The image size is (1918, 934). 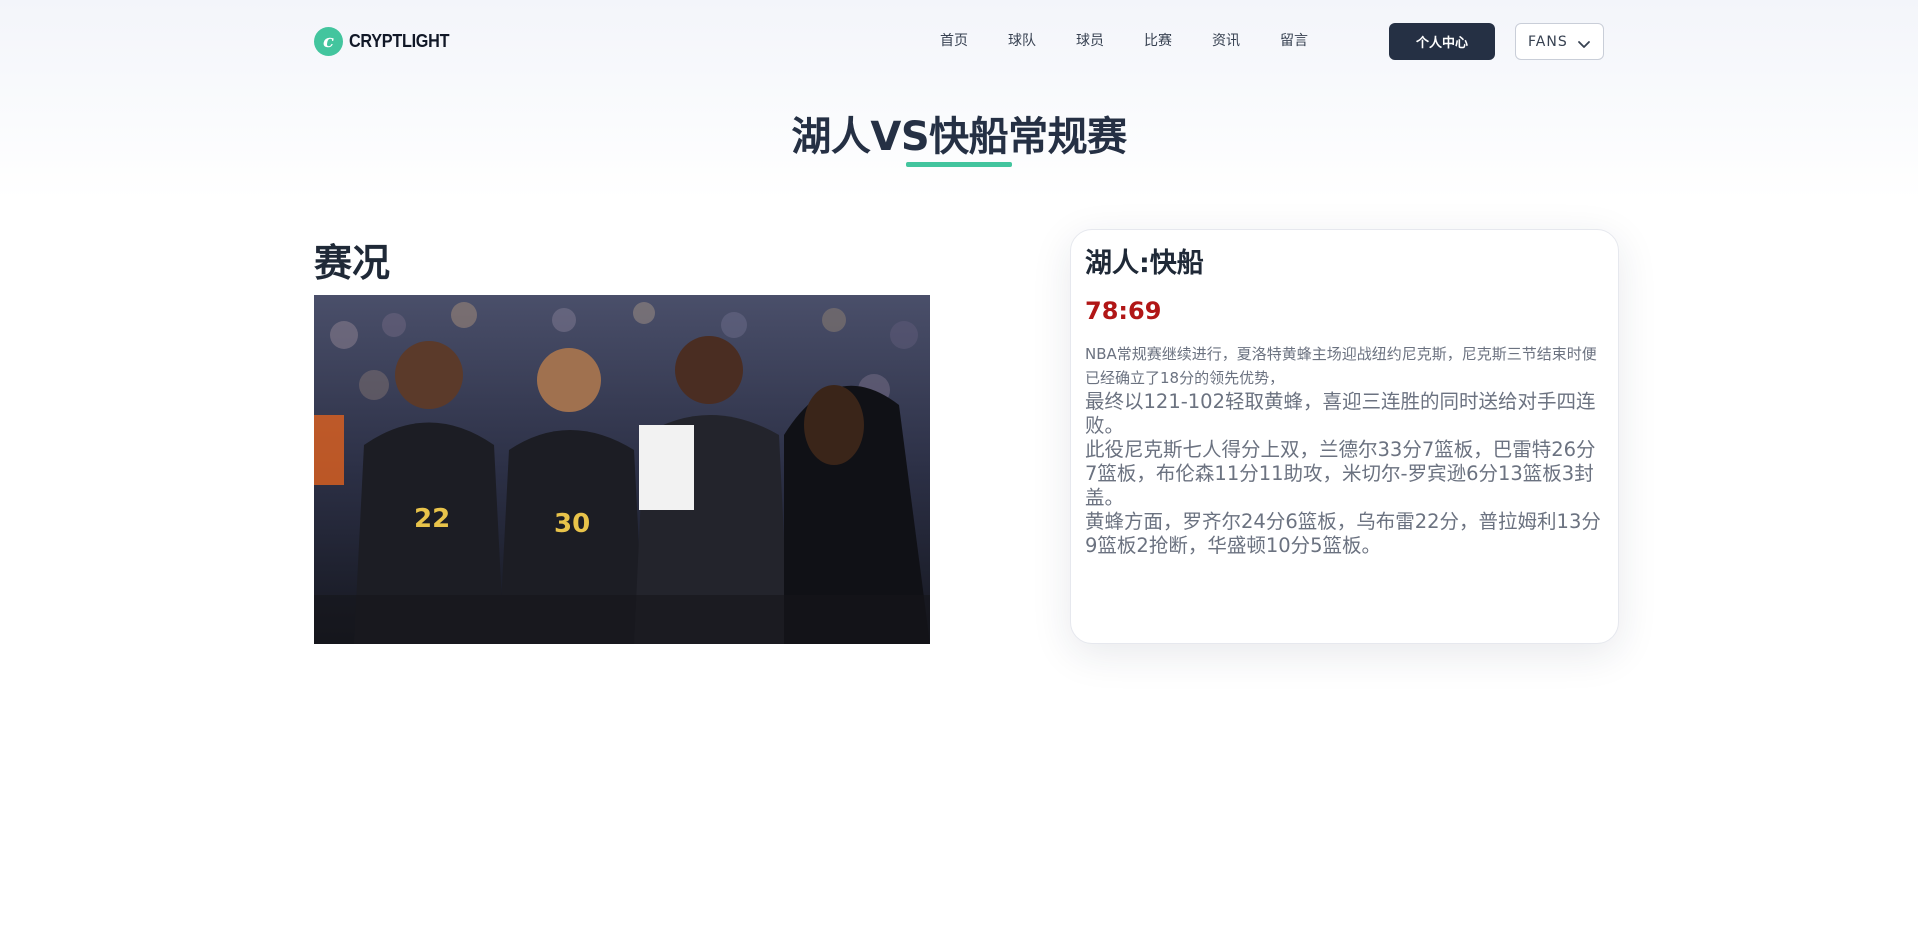 What do you see at coordinates (959, 137) in the screenshot?
I see `page-title: 湖人VS快船常规赛` at bounding box center [959, 137].